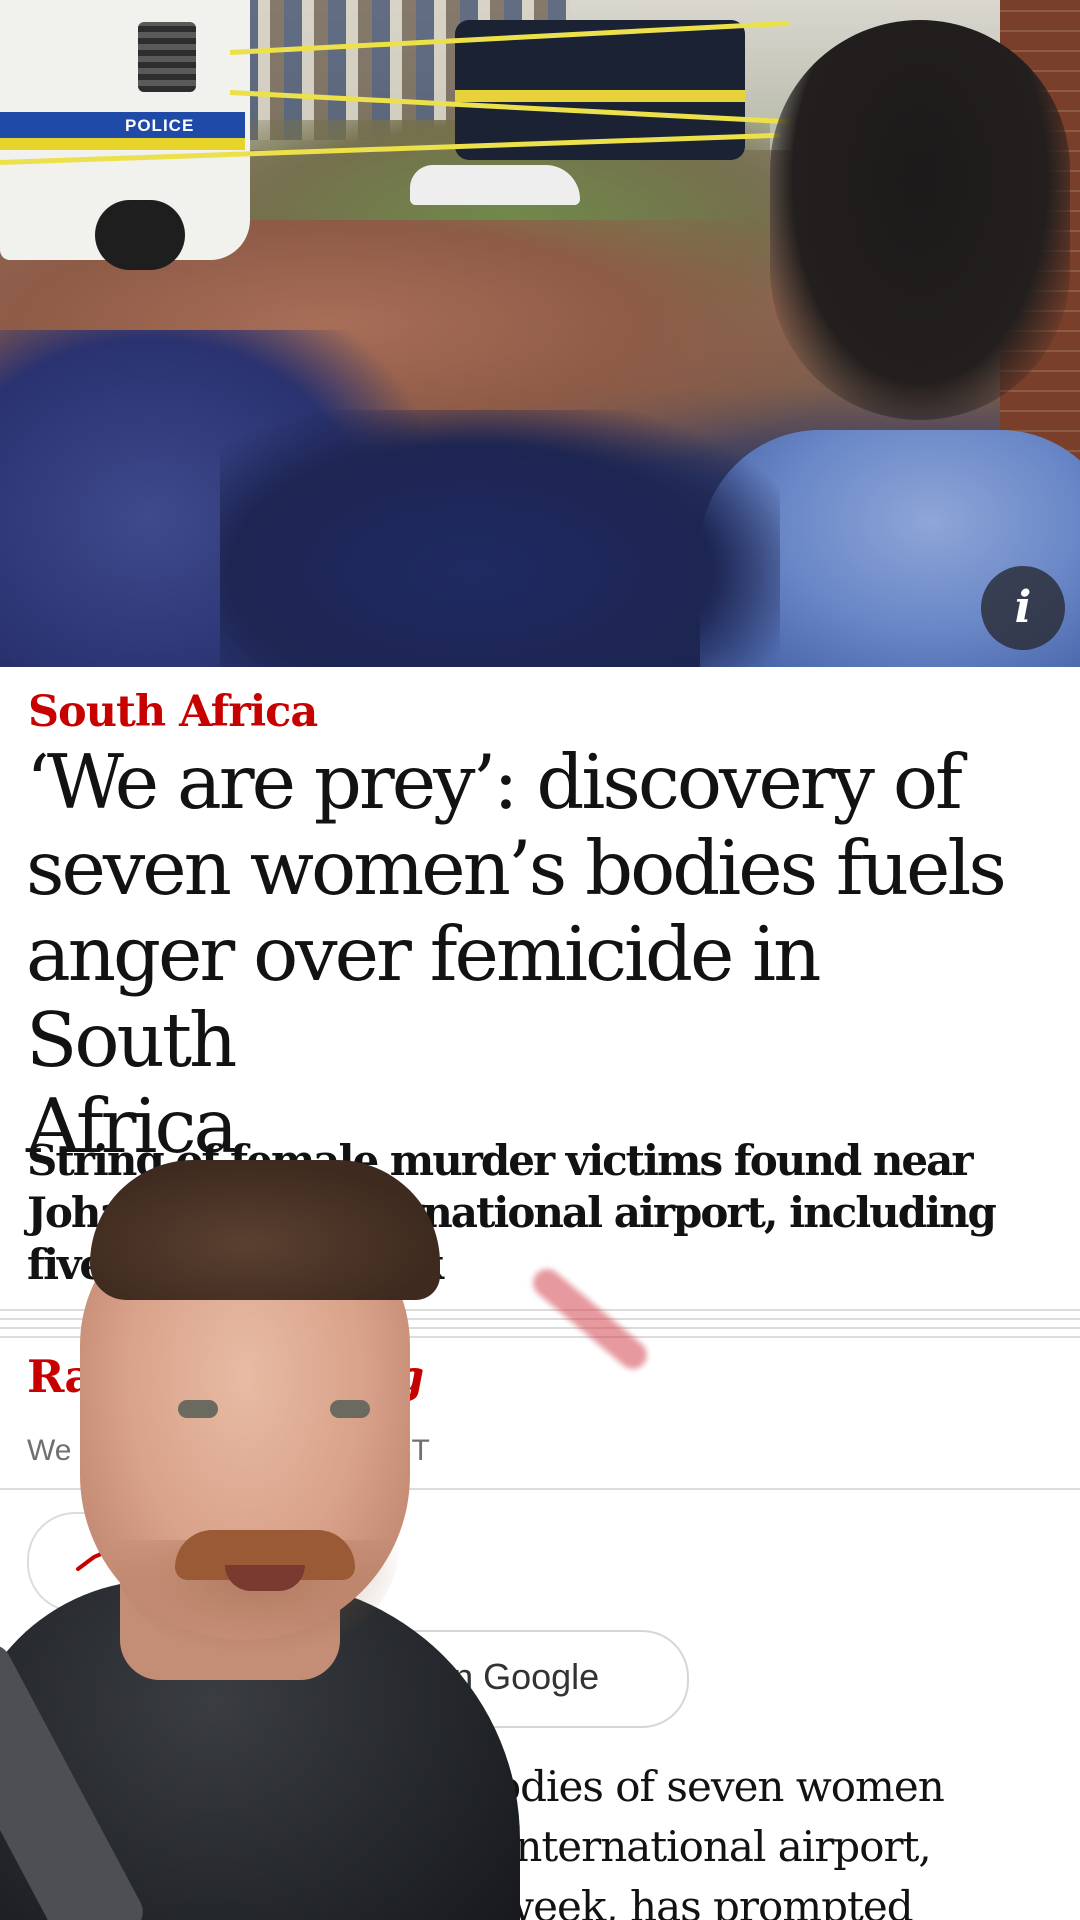 The height and width of the screenshot is (1920, 1080). Describe the element at coordinates (122, 125) in the screenshot. I see `photo-car-stripe` at that location.